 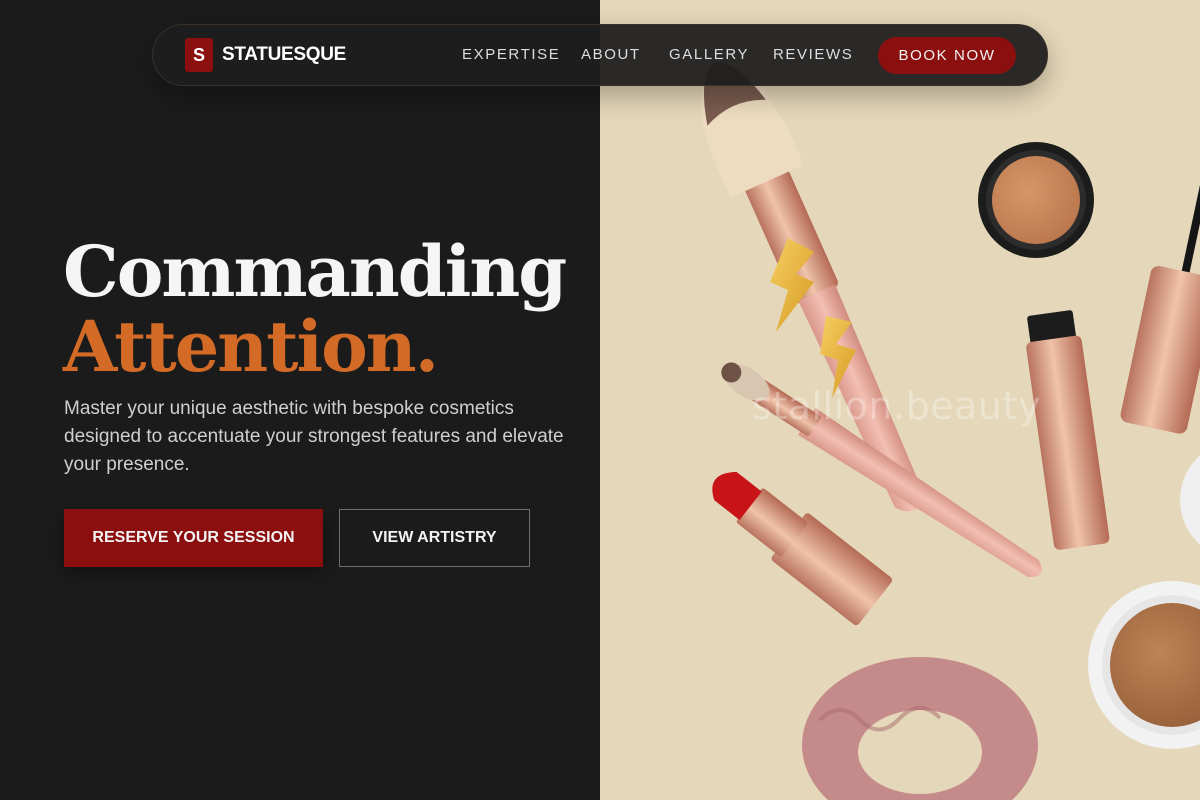 I want to click on watermark-text: stallion.beauty, so click(x=896, y=406).